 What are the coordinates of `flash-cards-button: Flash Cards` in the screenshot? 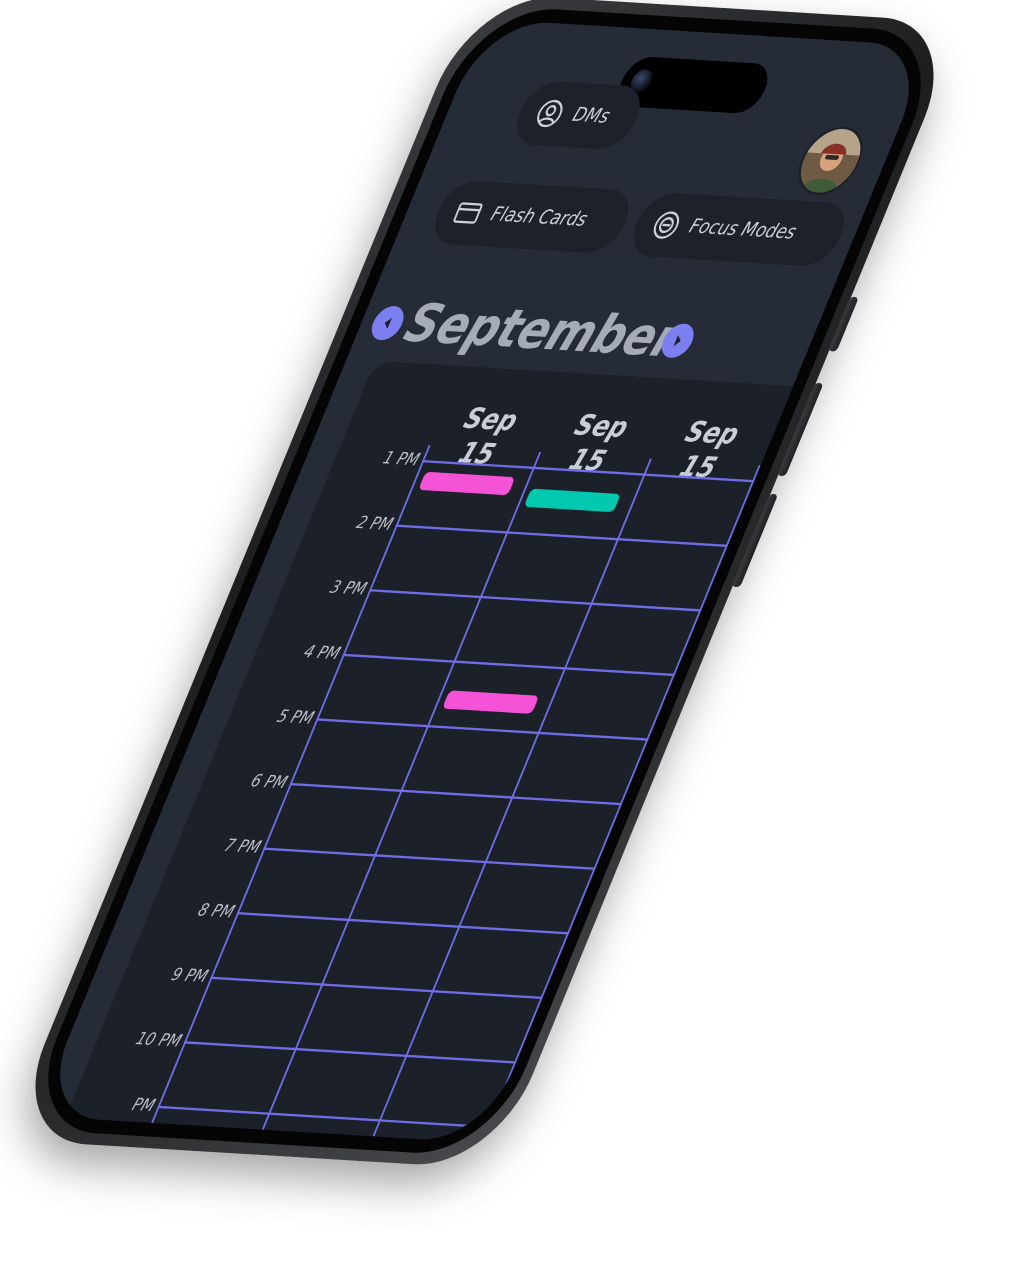 It's located at (532, 217).